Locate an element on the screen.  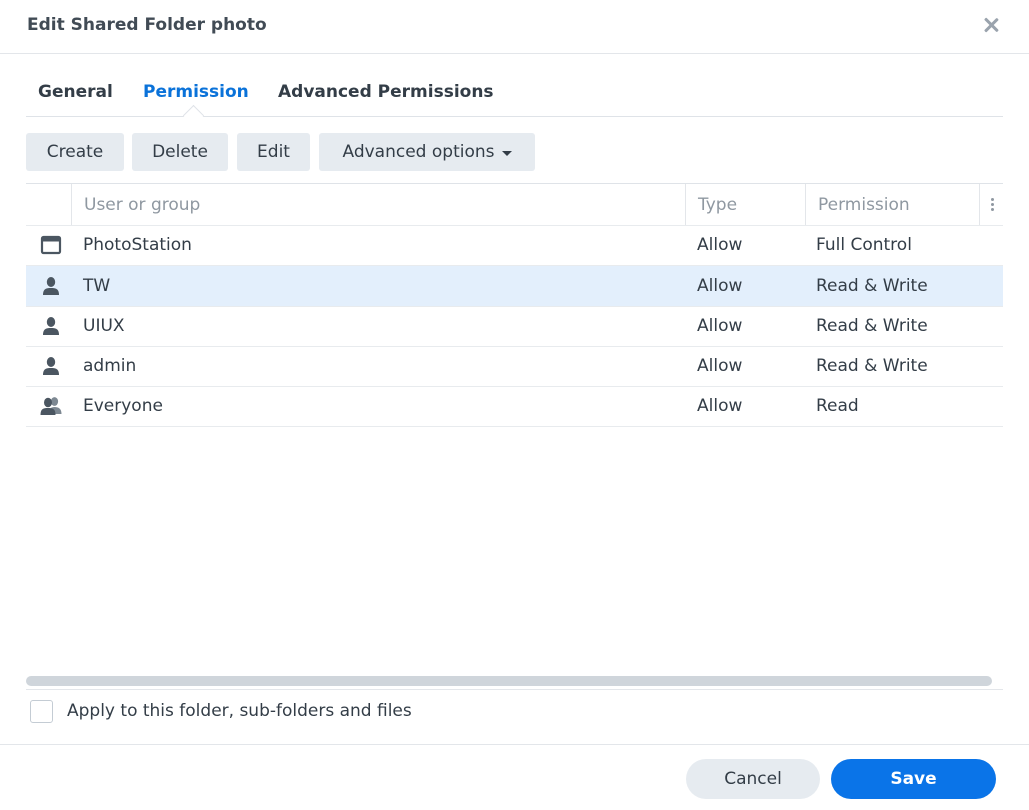
row-user-name: TW is located at coordinates (97, 286).